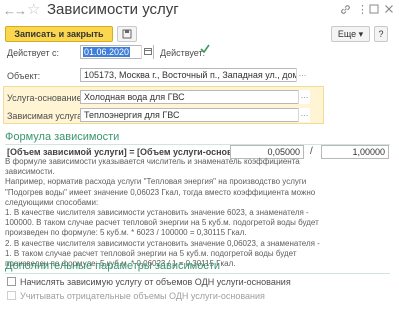 Image resolution: width=399 pixels, height=320 pixels. What do you see at coordinates (345, 11) in the screenshot?
I see `link-icon` at bounding box center [345, 11].